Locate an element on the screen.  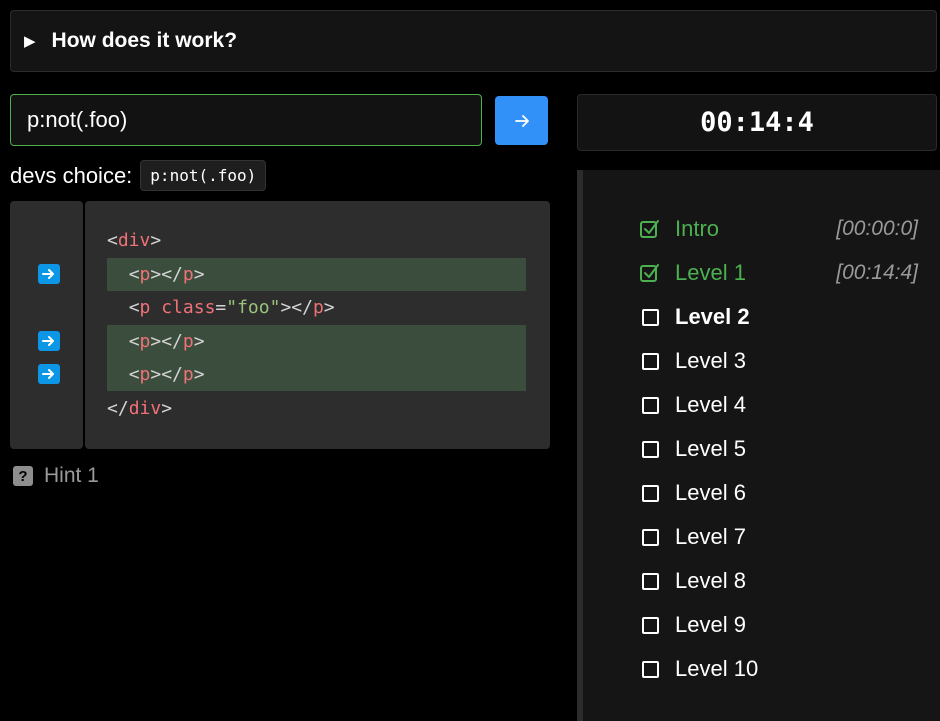
level-label: Level 1 is located at coordinates (710, 272).